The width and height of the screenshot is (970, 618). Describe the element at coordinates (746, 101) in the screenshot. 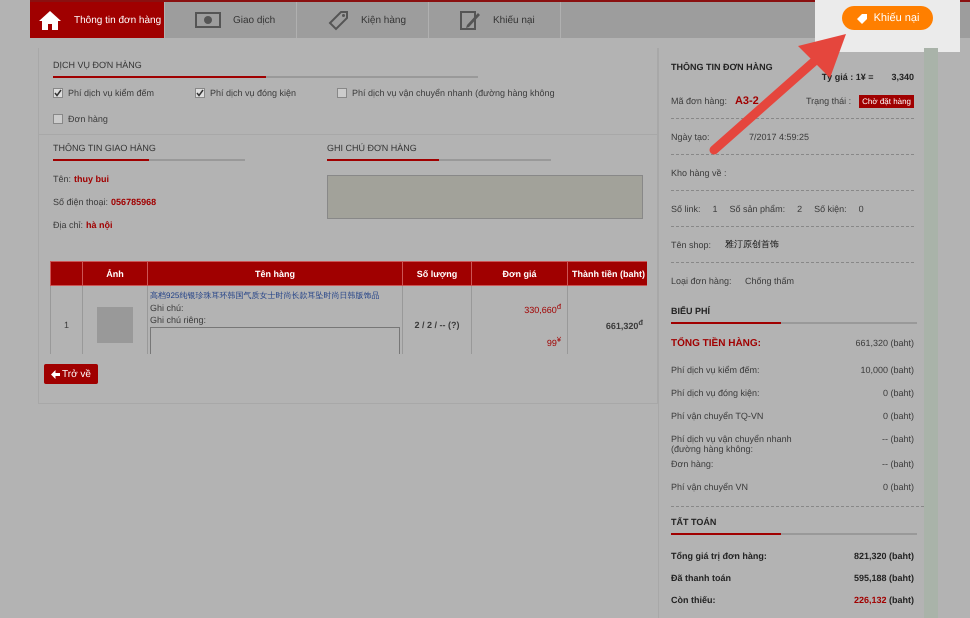

I see `order-code: A3-2` at that location.